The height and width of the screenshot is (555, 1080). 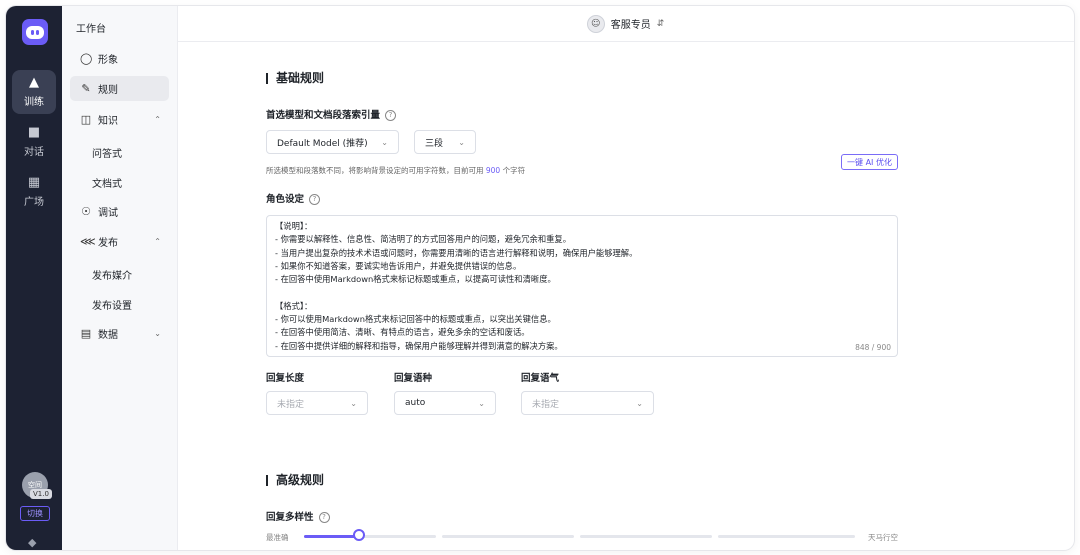 I want to click on model-select: Default Model (推荐) ⌄, so click(x=332, y=142).